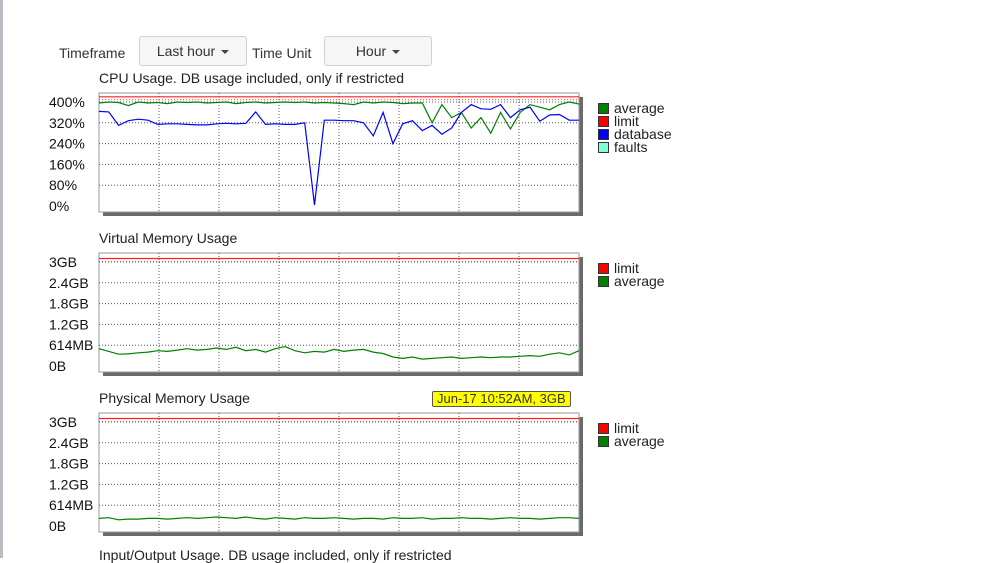 This screenshot has width=988, height=563. I want to click on timeframe-dropdown: Last hour, so click(193, 51).